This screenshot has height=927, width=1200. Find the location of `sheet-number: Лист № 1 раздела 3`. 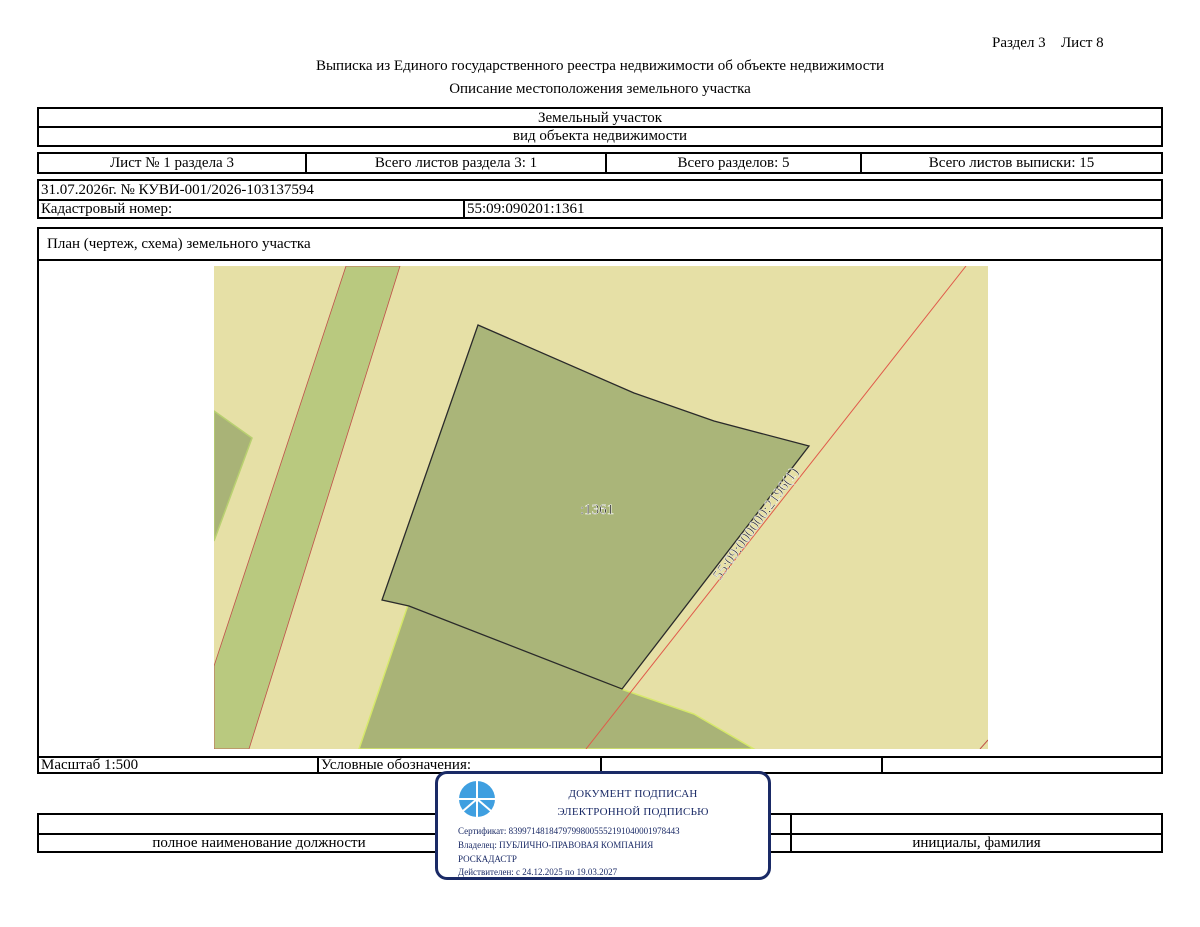

sheet-number: Лист № 1 раздела 3 is located at coordinates (172, 162).